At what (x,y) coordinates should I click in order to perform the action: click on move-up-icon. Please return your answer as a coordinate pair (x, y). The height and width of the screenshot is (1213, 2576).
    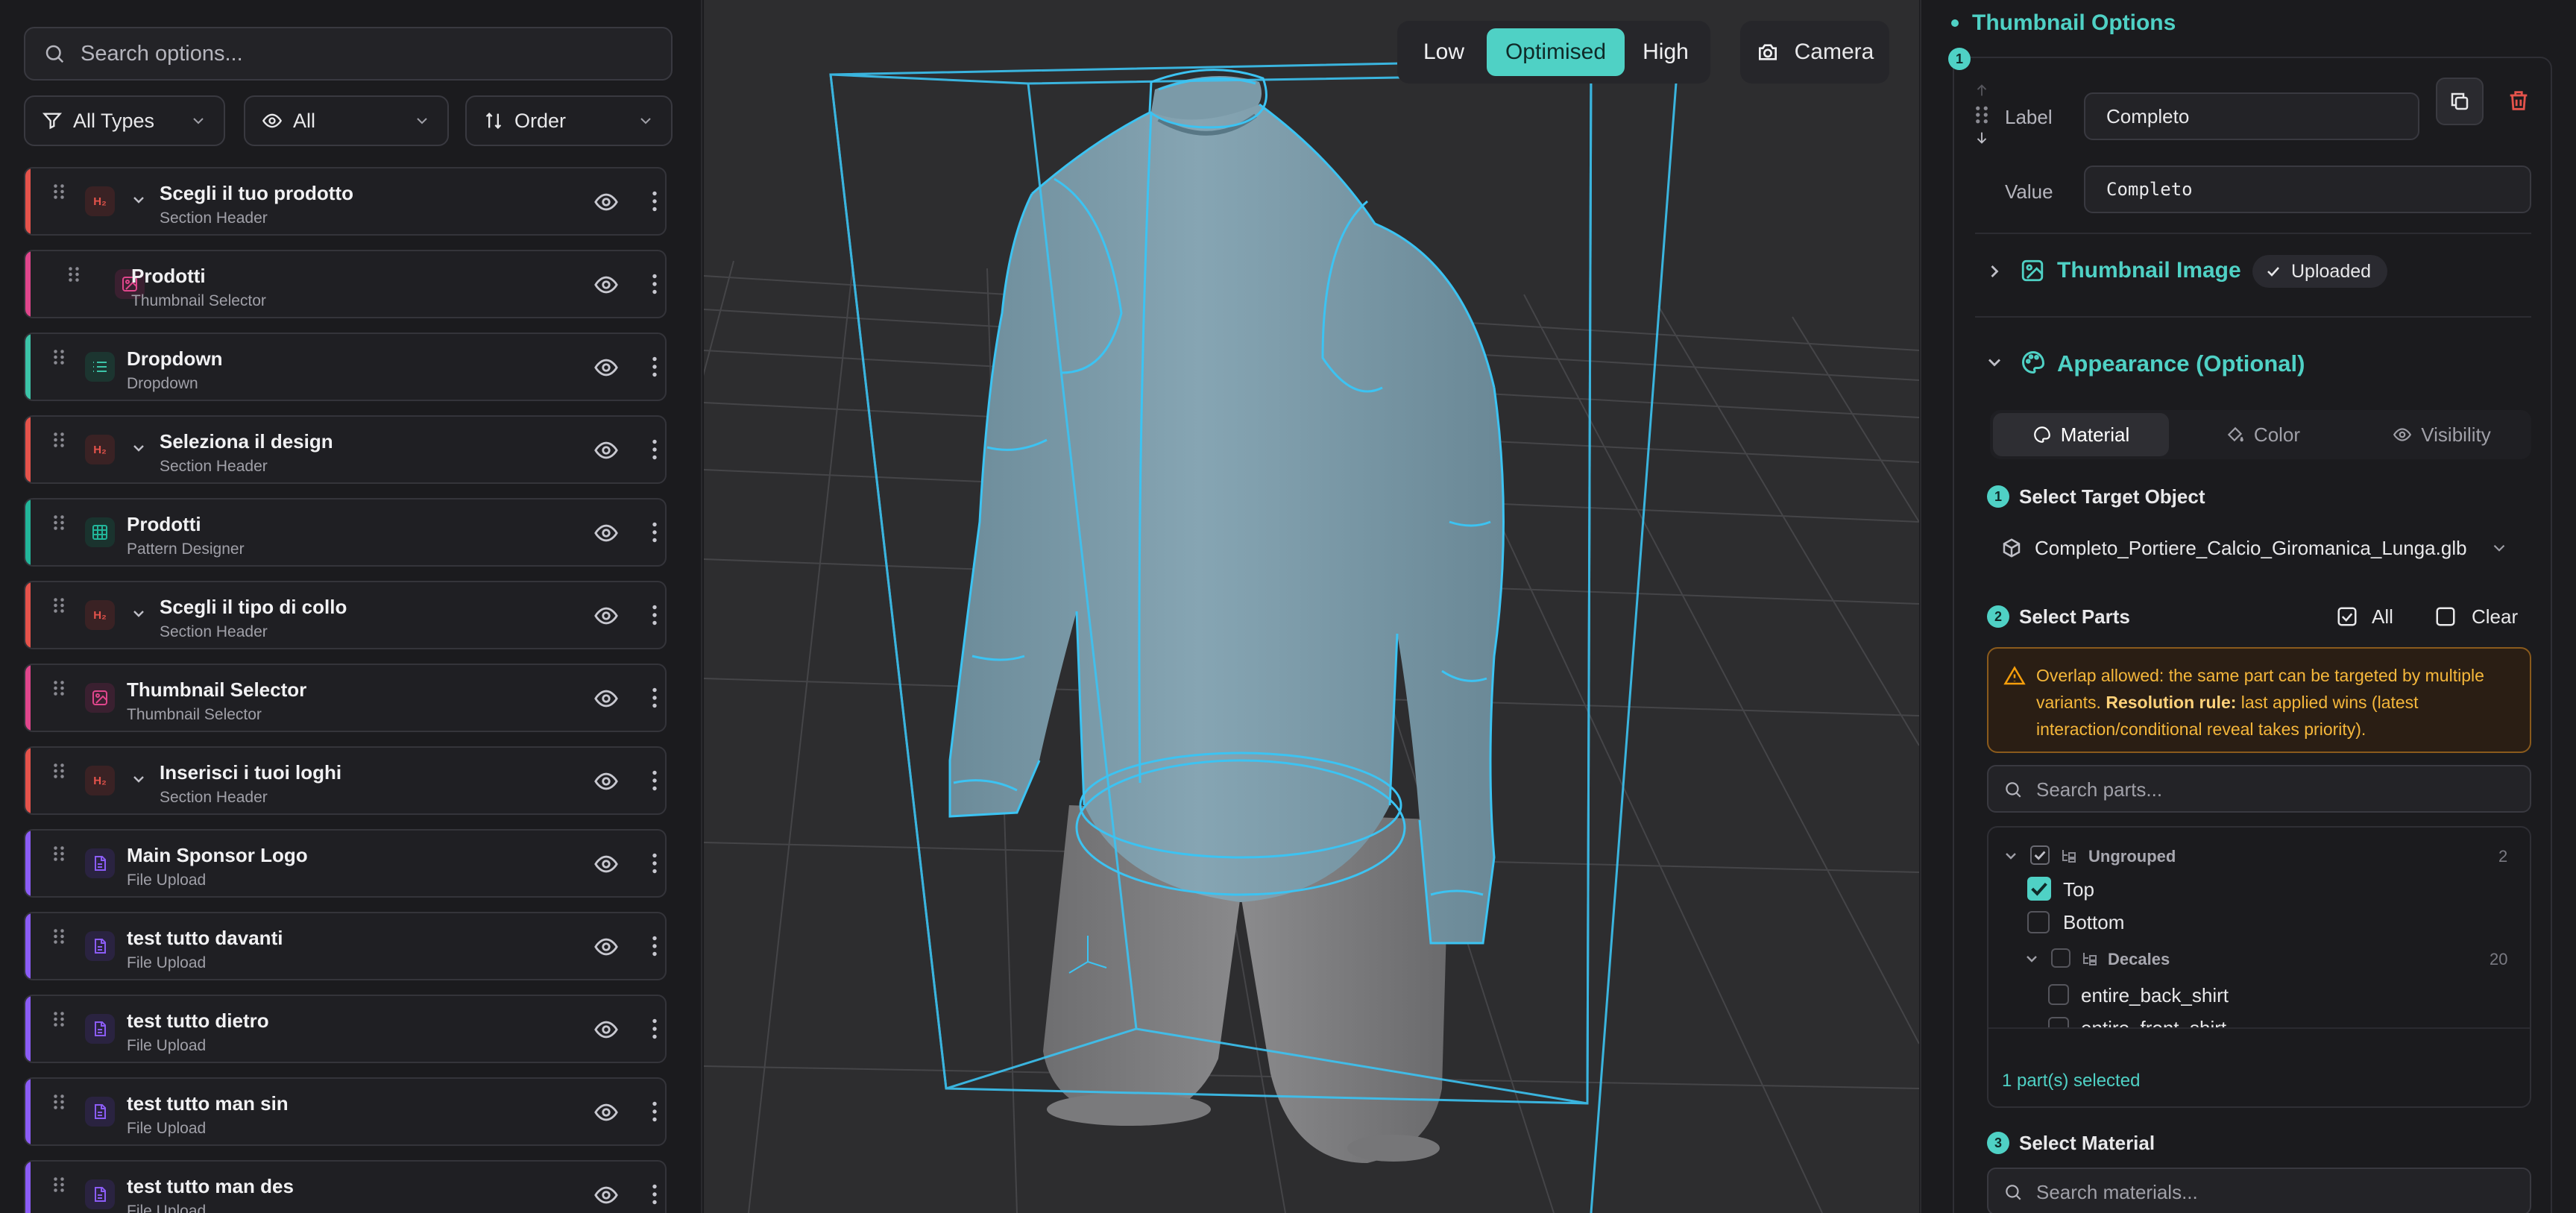
    Looking at the image, I should click on (1982, 90).